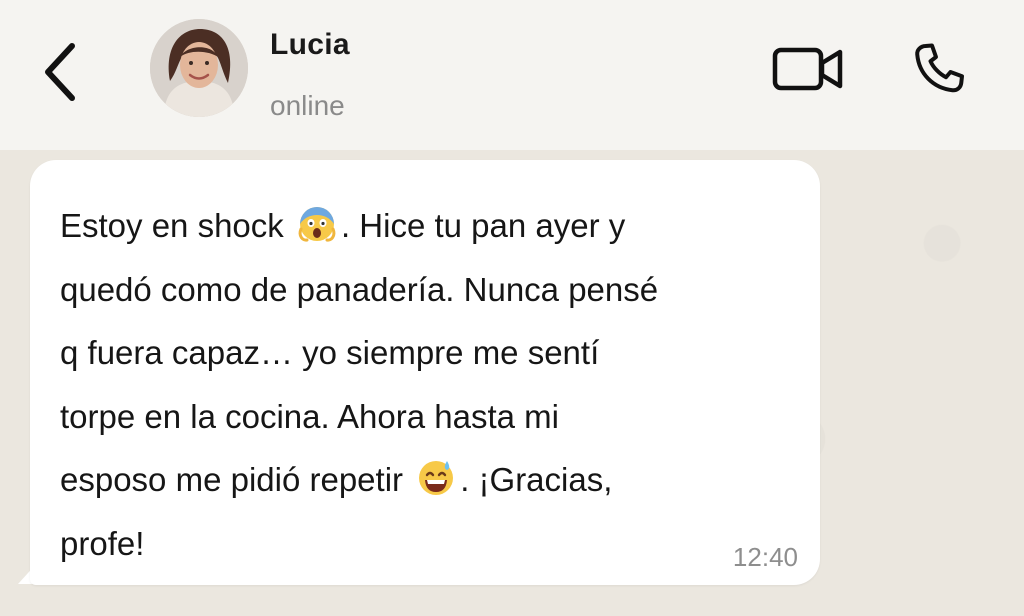 This screenshot has width=1024, height=616. What do you see at coordinates (310, 45) in the screenshot?
I see `contact-name: Lucia` at bounding box center [310, 45].